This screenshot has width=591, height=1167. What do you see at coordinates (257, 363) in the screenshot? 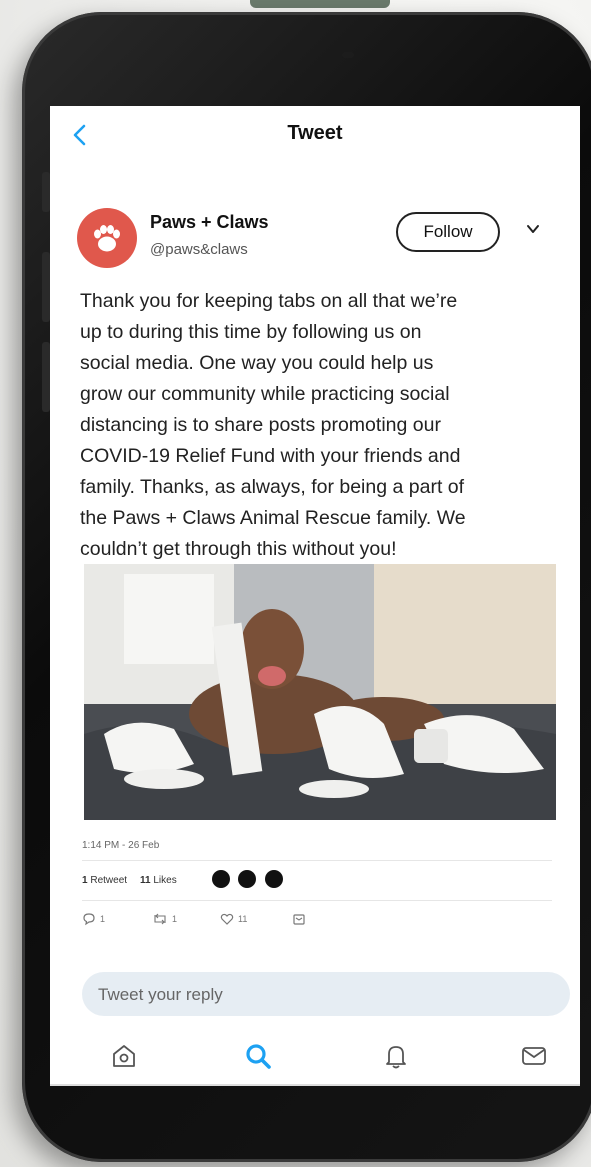
I see `tweet-line: social media. One way you could help us` at bounding box center [257, 363].